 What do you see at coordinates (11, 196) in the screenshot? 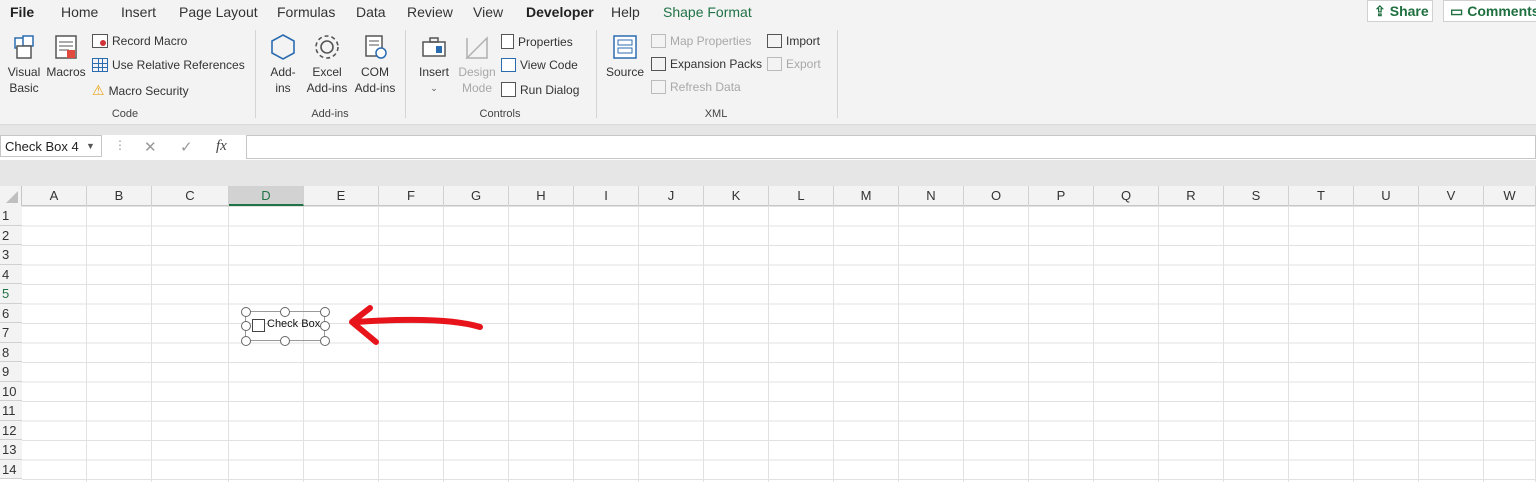
I see `select-all-corner` at bounding box center [11, 196].